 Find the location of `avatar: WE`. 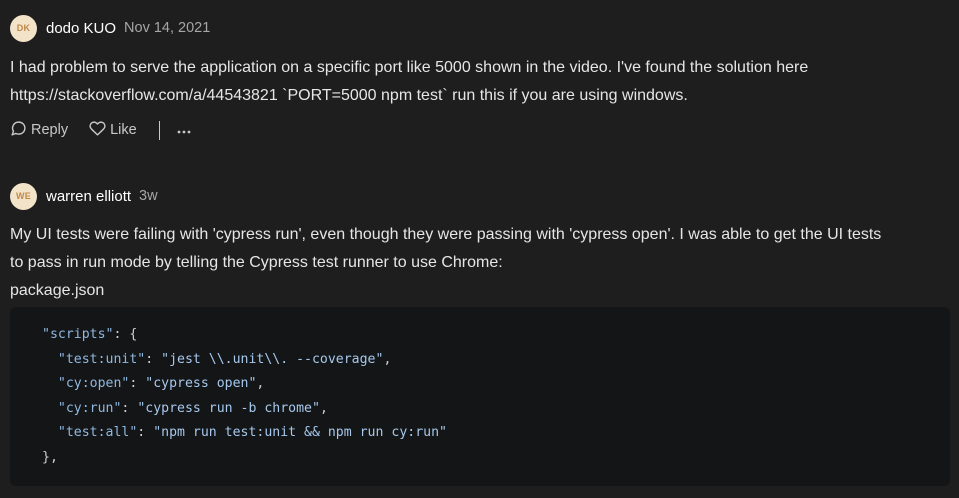

avatar: WE is located at coordinates (23, 196).